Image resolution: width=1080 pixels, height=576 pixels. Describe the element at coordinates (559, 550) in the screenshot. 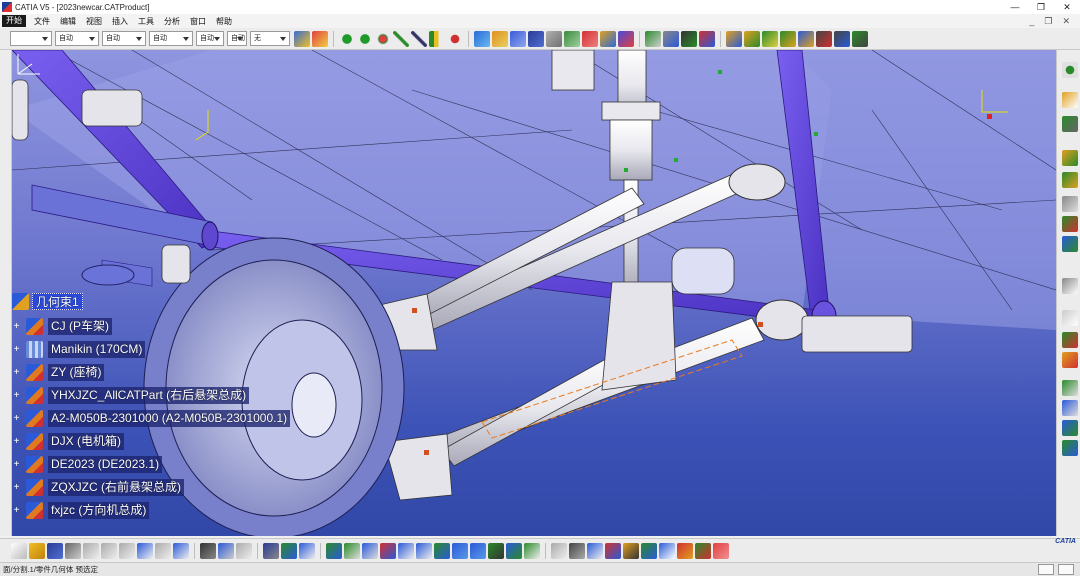

I see `ruler-icon` at that location.